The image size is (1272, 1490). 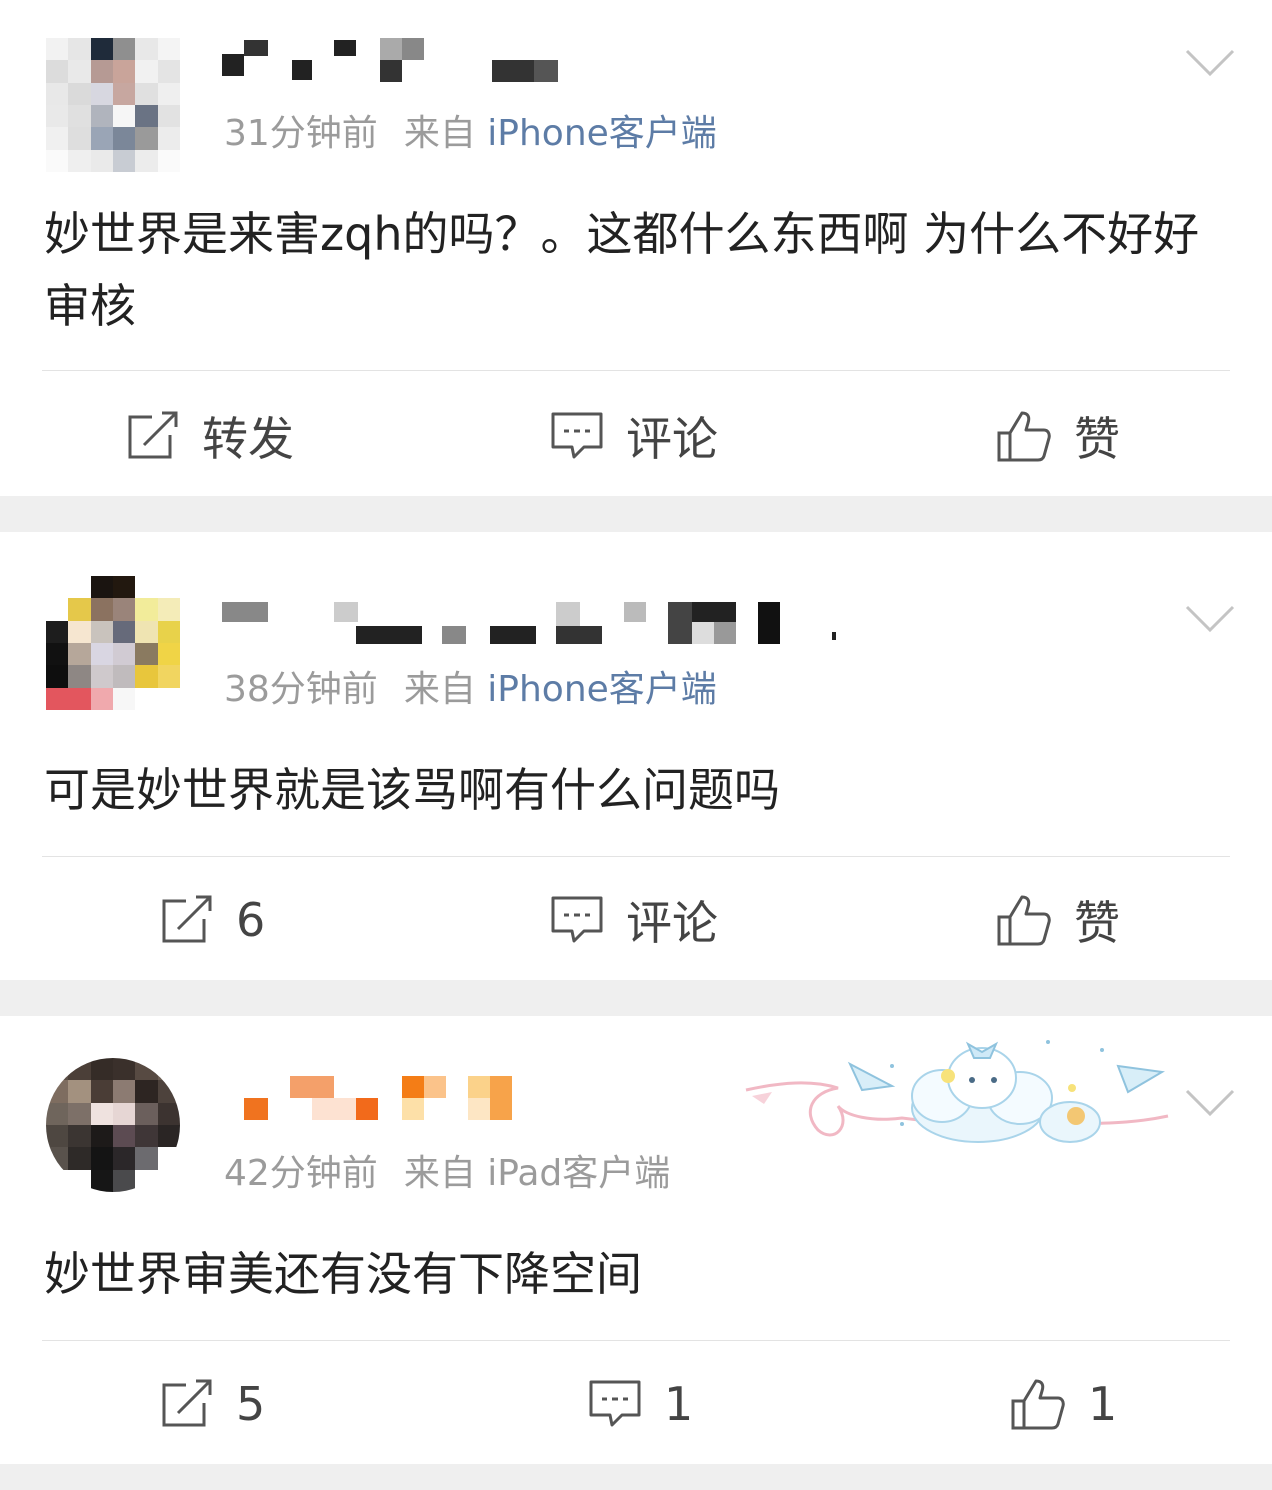 I want to click on comment-meta: 31分钟前 来自 iPhone客户端, so click(x=470, y=134).